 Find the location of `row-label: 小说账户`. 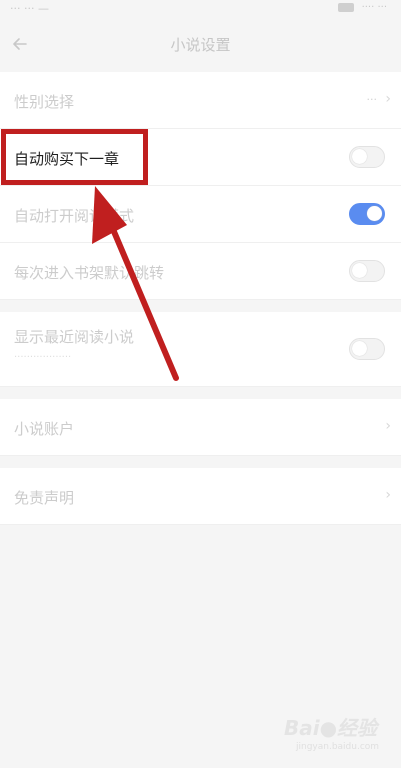

row-label: 小说账户 is located at coordinates (44, 429).